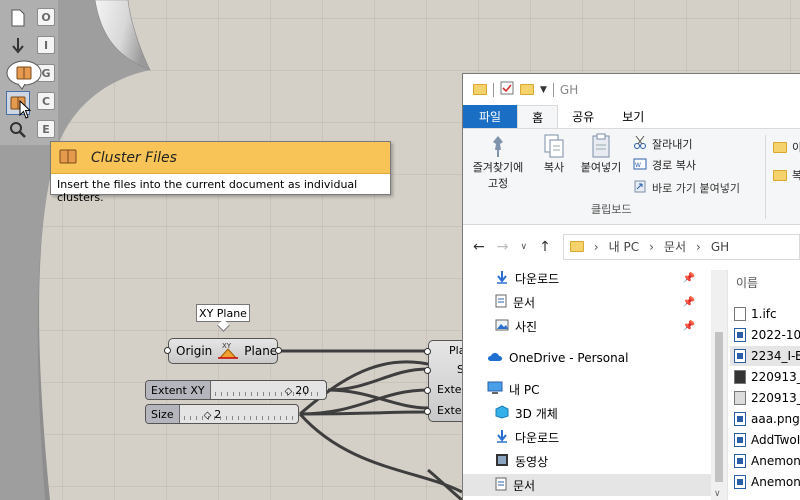 Image resolution: width=800 pixels, height=500 pixels. What do you see at coordinates (717, 494) in the screenshot?
I see `scroll-down-icon: ∨` at bounding box center [717, 494].